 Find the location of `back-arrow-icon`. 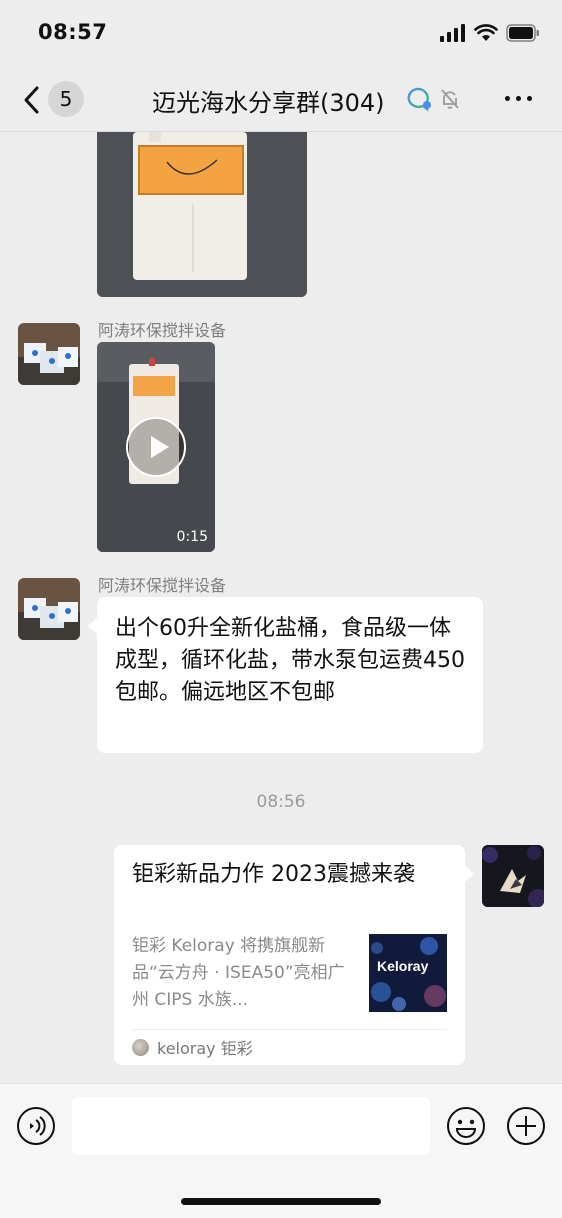

back-arrow-icon is located at coordinates (32, 100).